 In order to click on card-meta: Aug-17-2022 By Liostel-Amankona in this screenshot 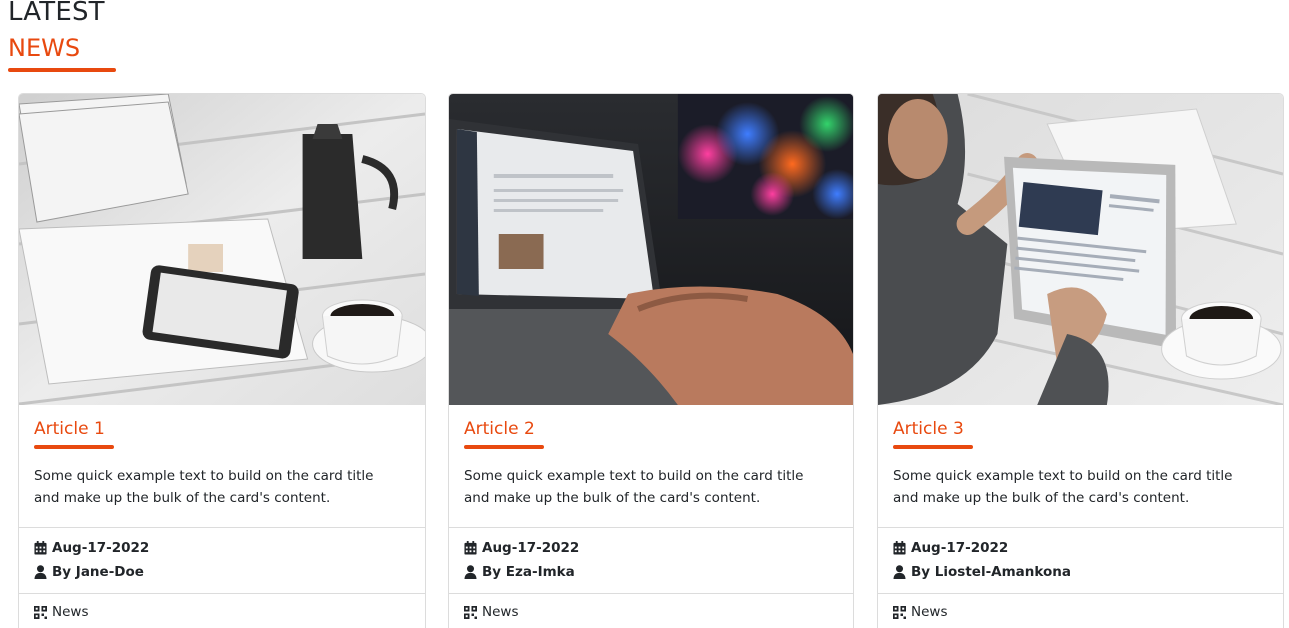, I will do `click(1080, 560)`.